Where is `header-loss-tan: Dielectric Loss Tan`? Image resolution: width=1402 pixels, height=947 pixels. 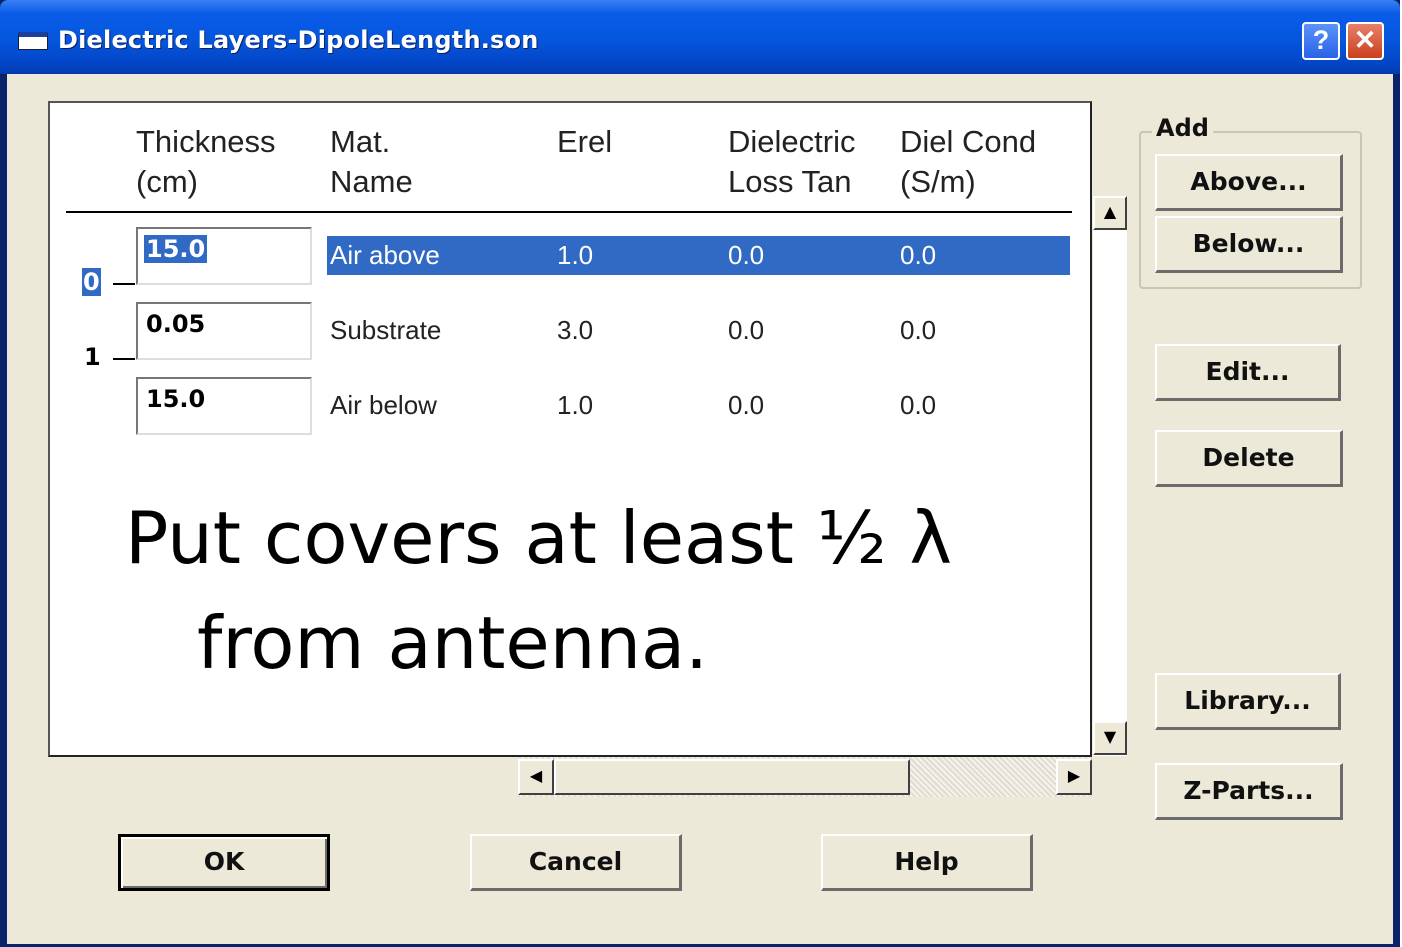 header-loss-tan: Dielectric Loss Tan is located at coordinates (792, 161).